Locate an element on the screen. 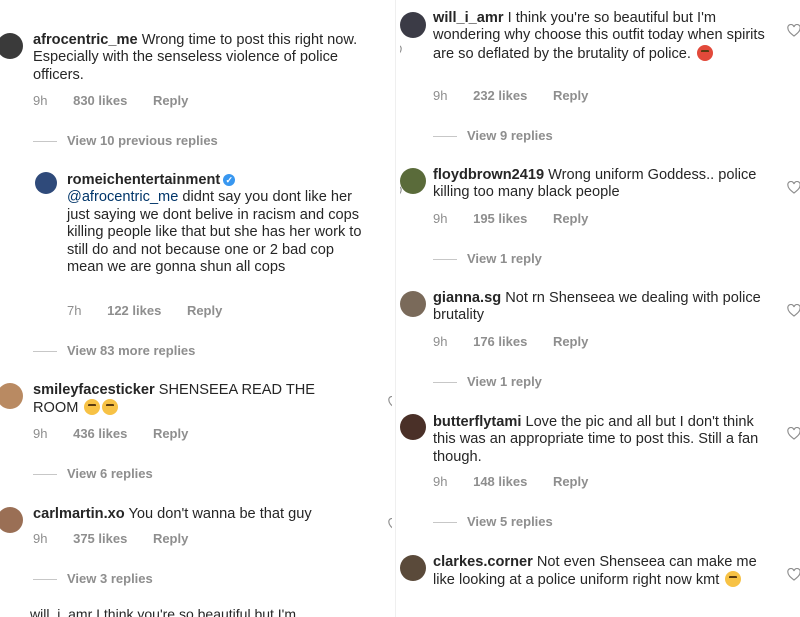 The image size is (800, 617). comment-meta: 9h 195 likes Reply is located at coordinates (521, 218).